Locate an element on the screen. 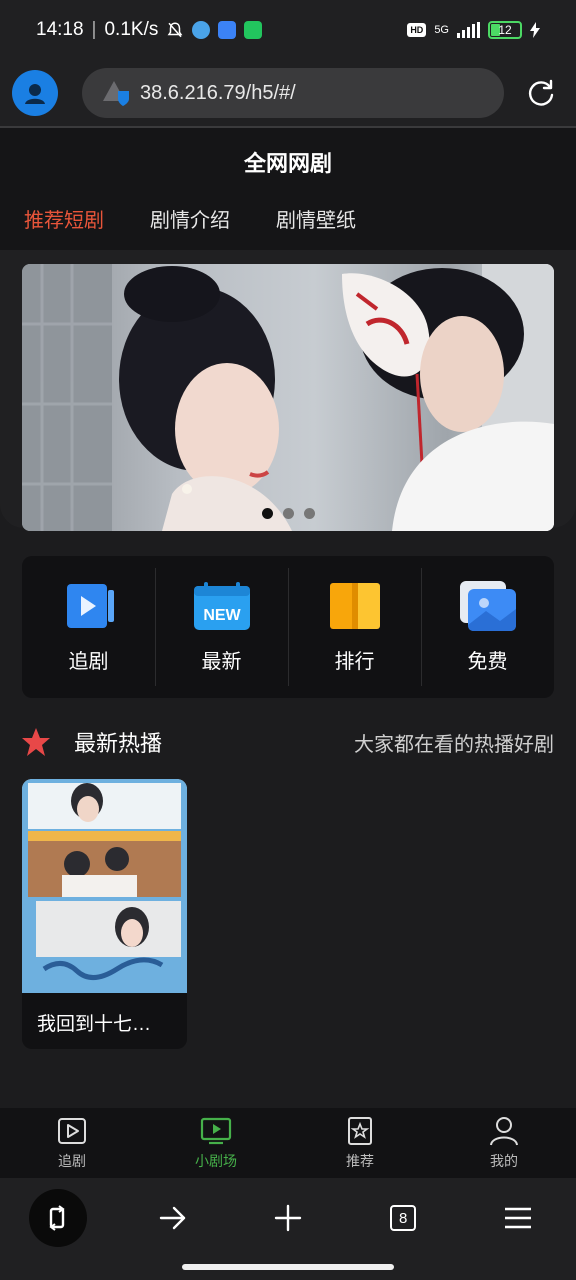 This screenshot has height=1280, width=576. charging-icon is located at coordinates (535, 30).